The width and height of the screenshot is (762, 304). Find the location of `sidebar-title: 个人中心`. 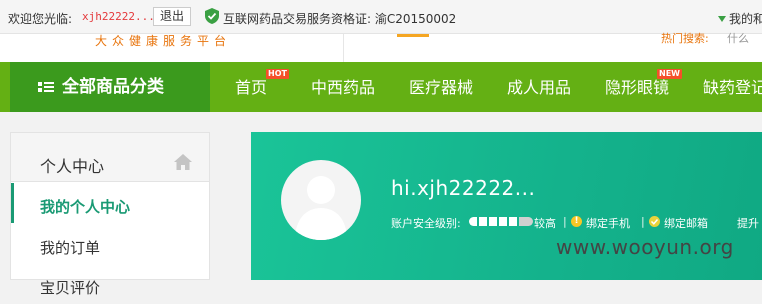

sidebar-title: 个人中心 is located at coordinates (72, 166).